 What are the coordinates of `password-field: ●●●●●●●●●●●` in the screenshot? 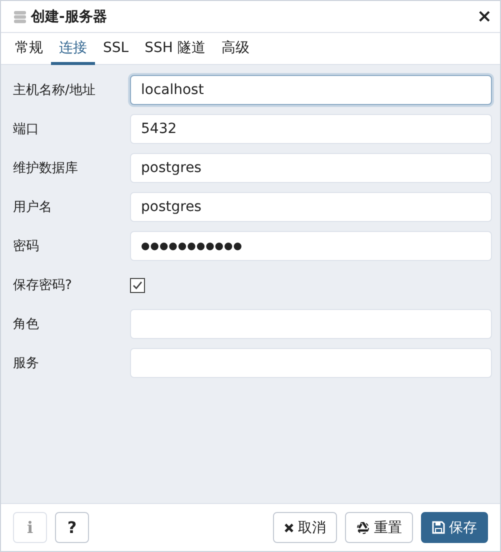 It's located at (311, 246).